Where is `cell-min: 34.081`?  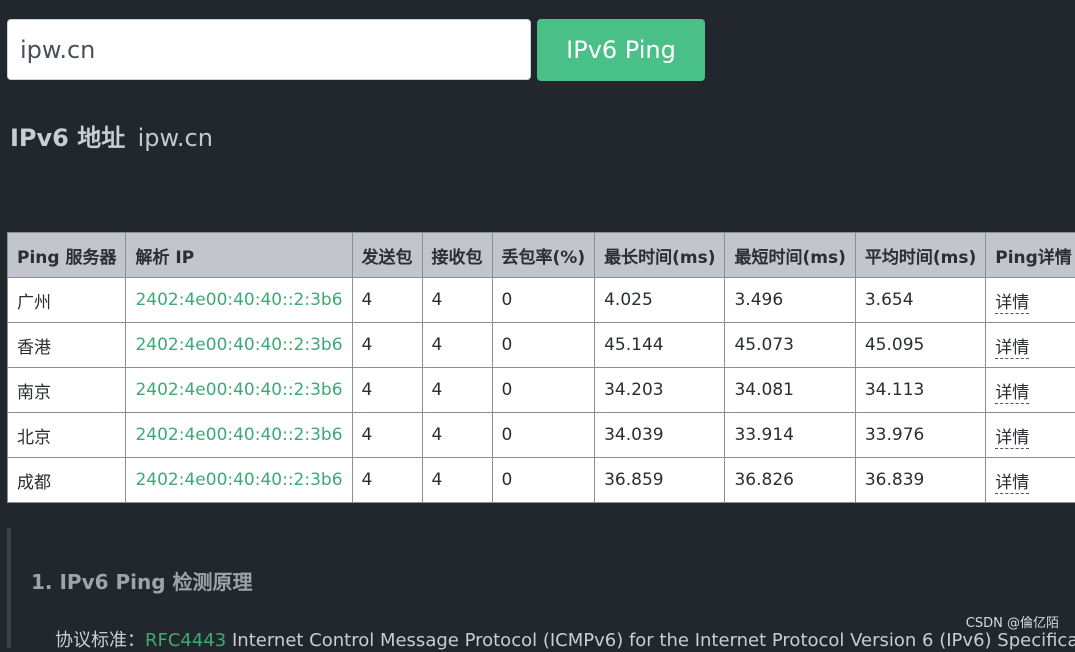
cell-min: 34.081 is located at coordinates (790, 390).